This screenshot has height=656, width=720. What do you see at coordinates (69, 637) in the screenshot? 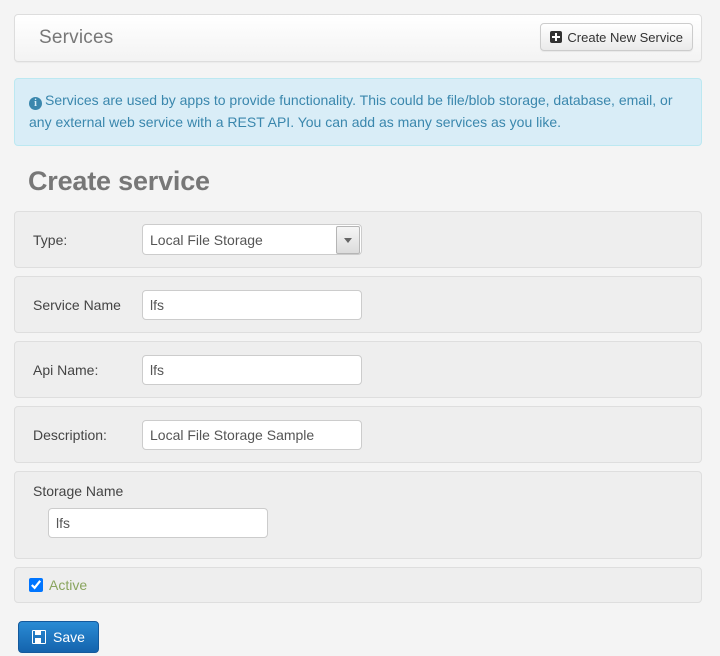
I see `save-button-label: Save` at bounding box center [69, 637].